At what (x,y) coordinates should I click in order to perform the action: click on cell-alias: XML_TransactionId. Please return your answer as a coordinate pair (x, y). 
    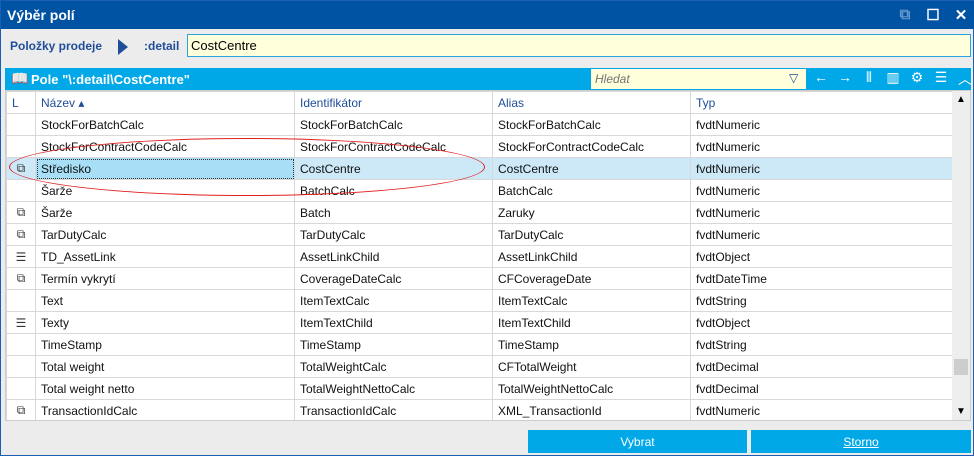
    Looking at the image, I should click on (591, 409).